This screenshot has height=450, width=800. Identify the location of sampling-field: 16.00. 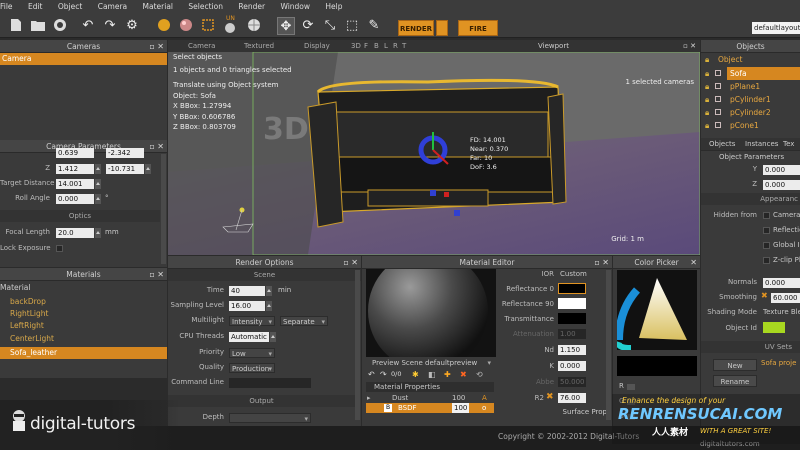
(247, 306).